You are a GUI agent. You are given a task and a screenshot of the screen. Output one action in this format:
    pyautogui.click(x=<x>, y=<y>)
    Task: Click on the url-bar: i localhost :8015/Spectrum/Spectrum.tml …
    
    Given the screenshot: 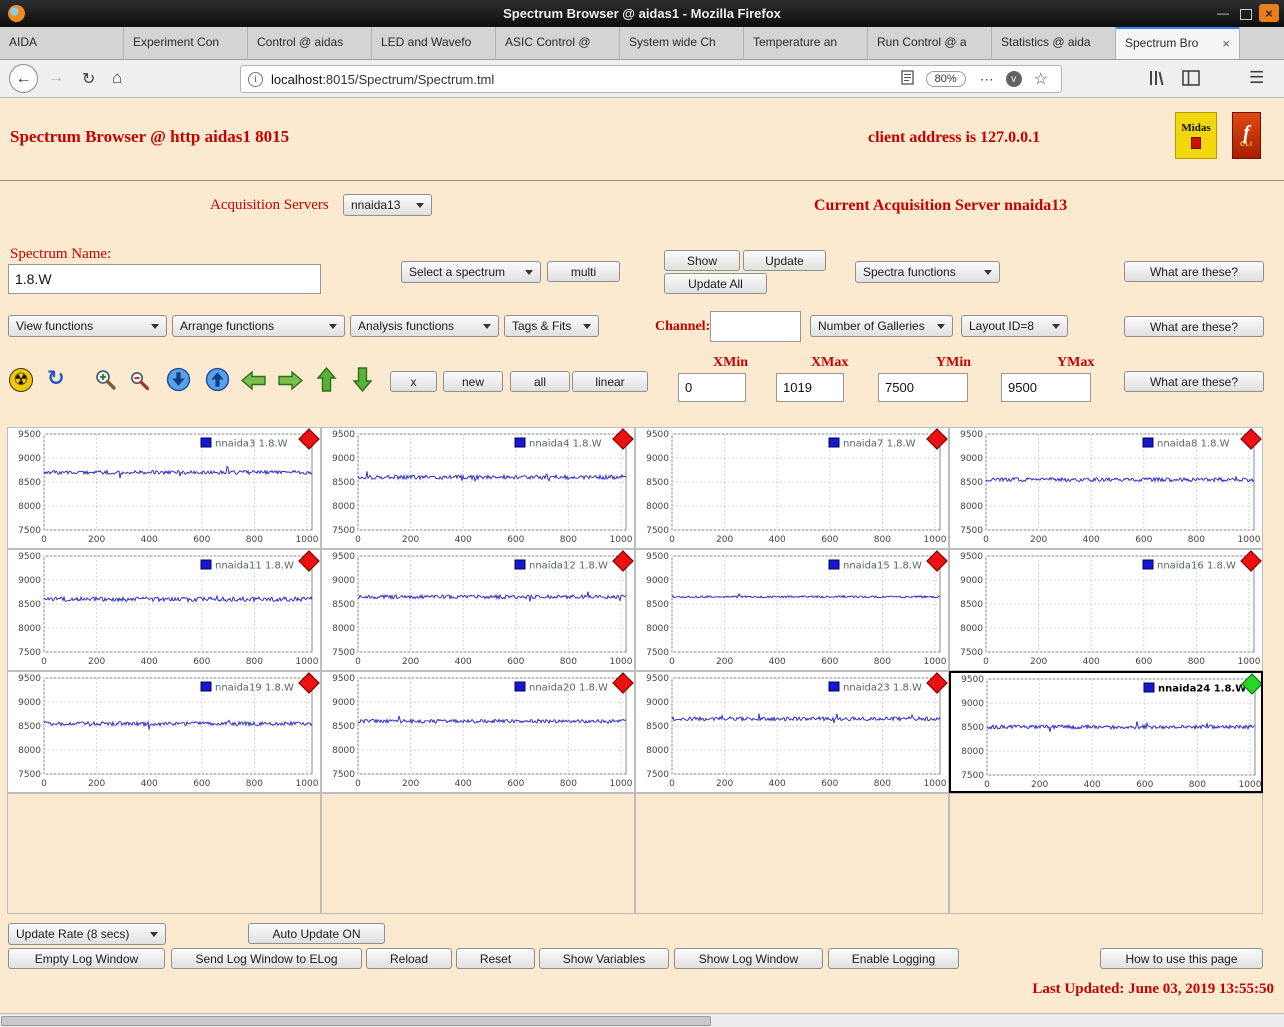 What is the action you would take?
    pyautogui.click(x=651, y=79)
    